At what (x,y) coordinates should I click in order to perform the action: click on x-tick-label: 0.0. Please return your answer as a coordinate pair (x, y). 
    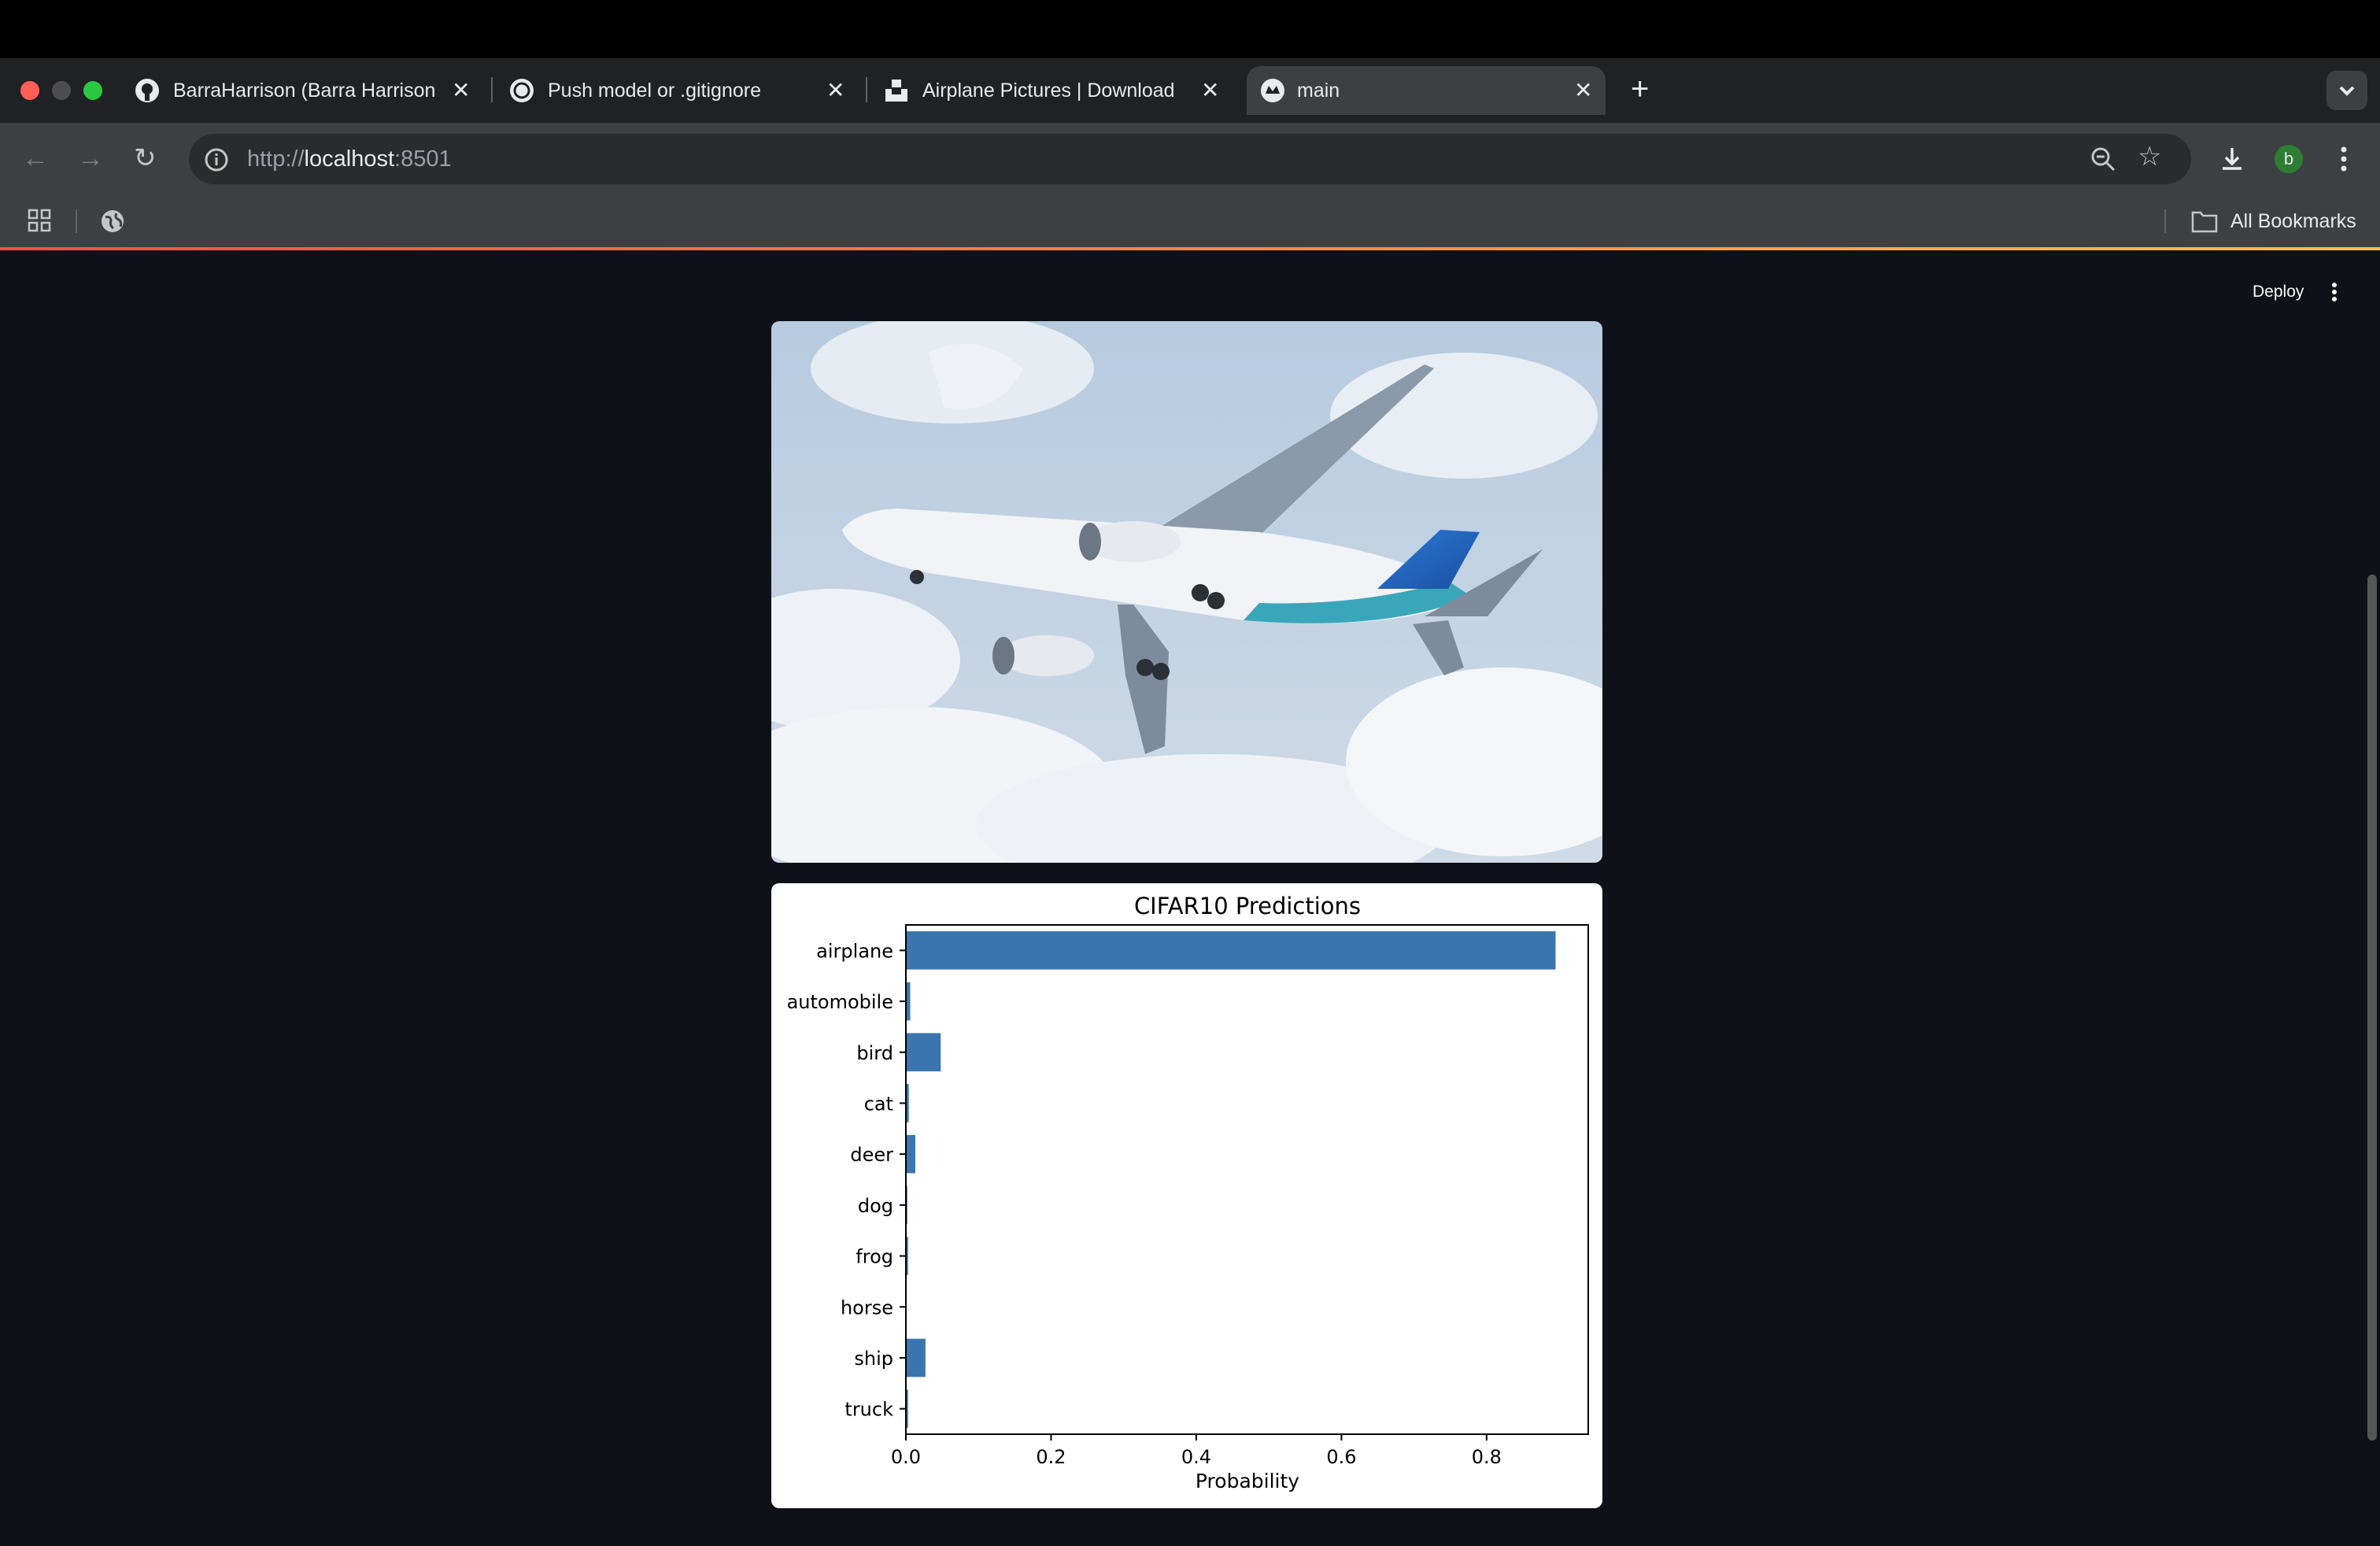
    Looking at the image, I should click on (906, 1457).